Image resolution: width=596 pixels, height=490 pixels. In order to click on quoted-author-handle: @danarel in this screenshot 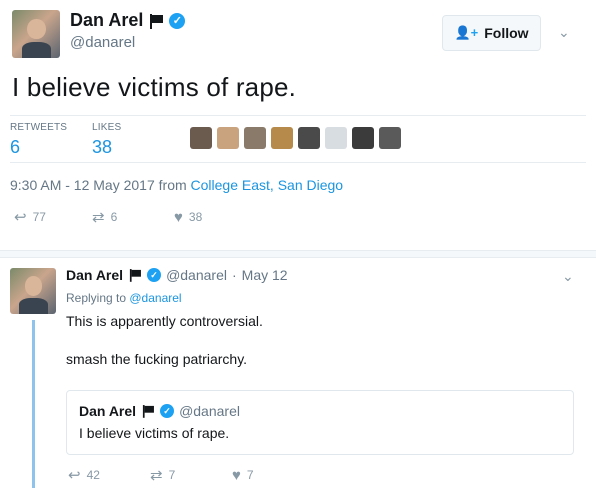, I will do `click(209, 411)`.